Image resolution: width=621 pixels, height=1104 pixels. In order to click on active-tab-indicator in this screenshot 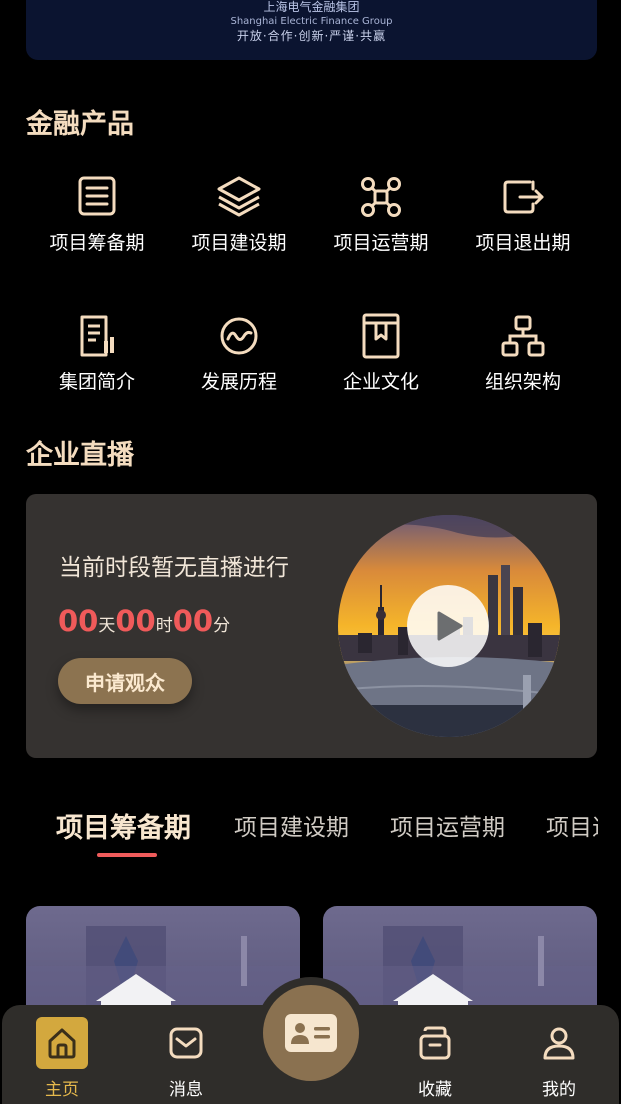, I will do `click(127, 855)`.